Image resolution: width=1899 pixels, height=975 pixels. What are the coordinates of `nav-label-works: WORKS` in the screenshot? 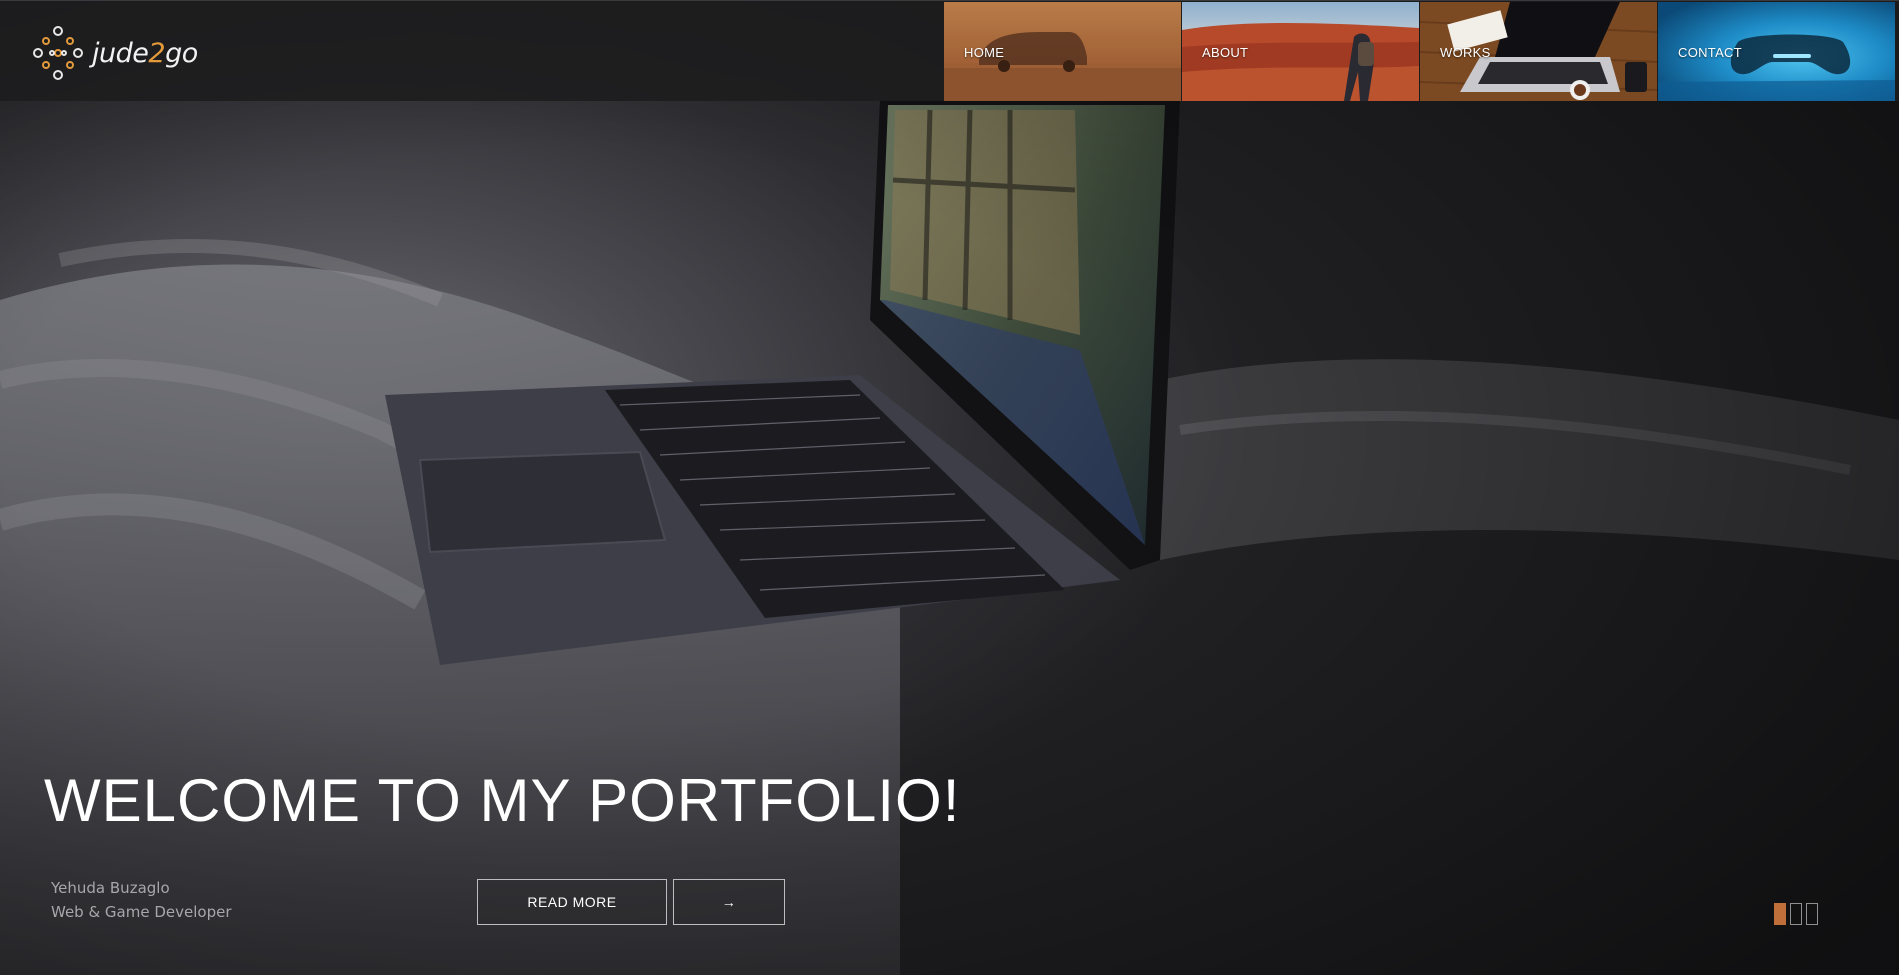 It's located at (1465, 52).